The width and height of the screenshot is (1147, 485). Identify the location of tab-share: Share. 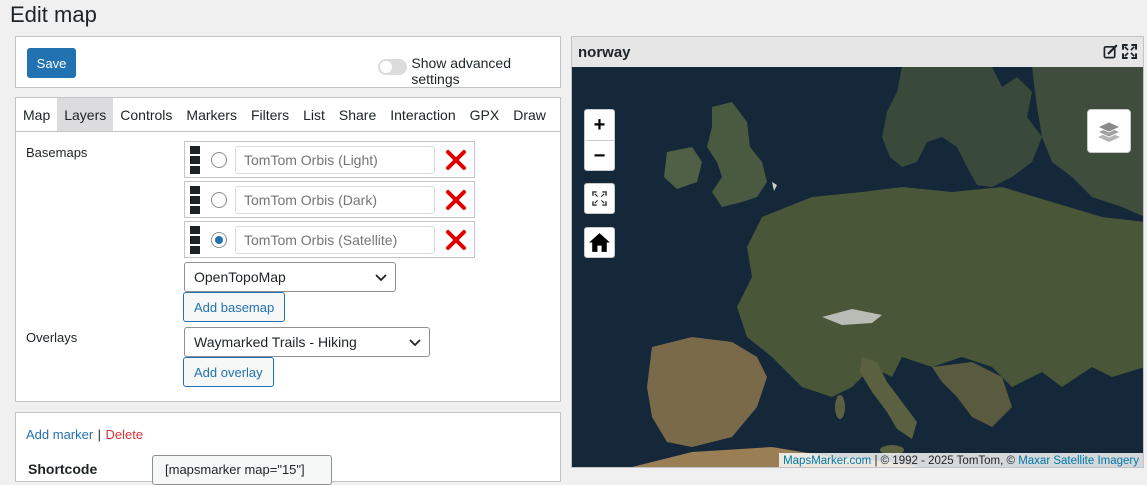
(357, 114).